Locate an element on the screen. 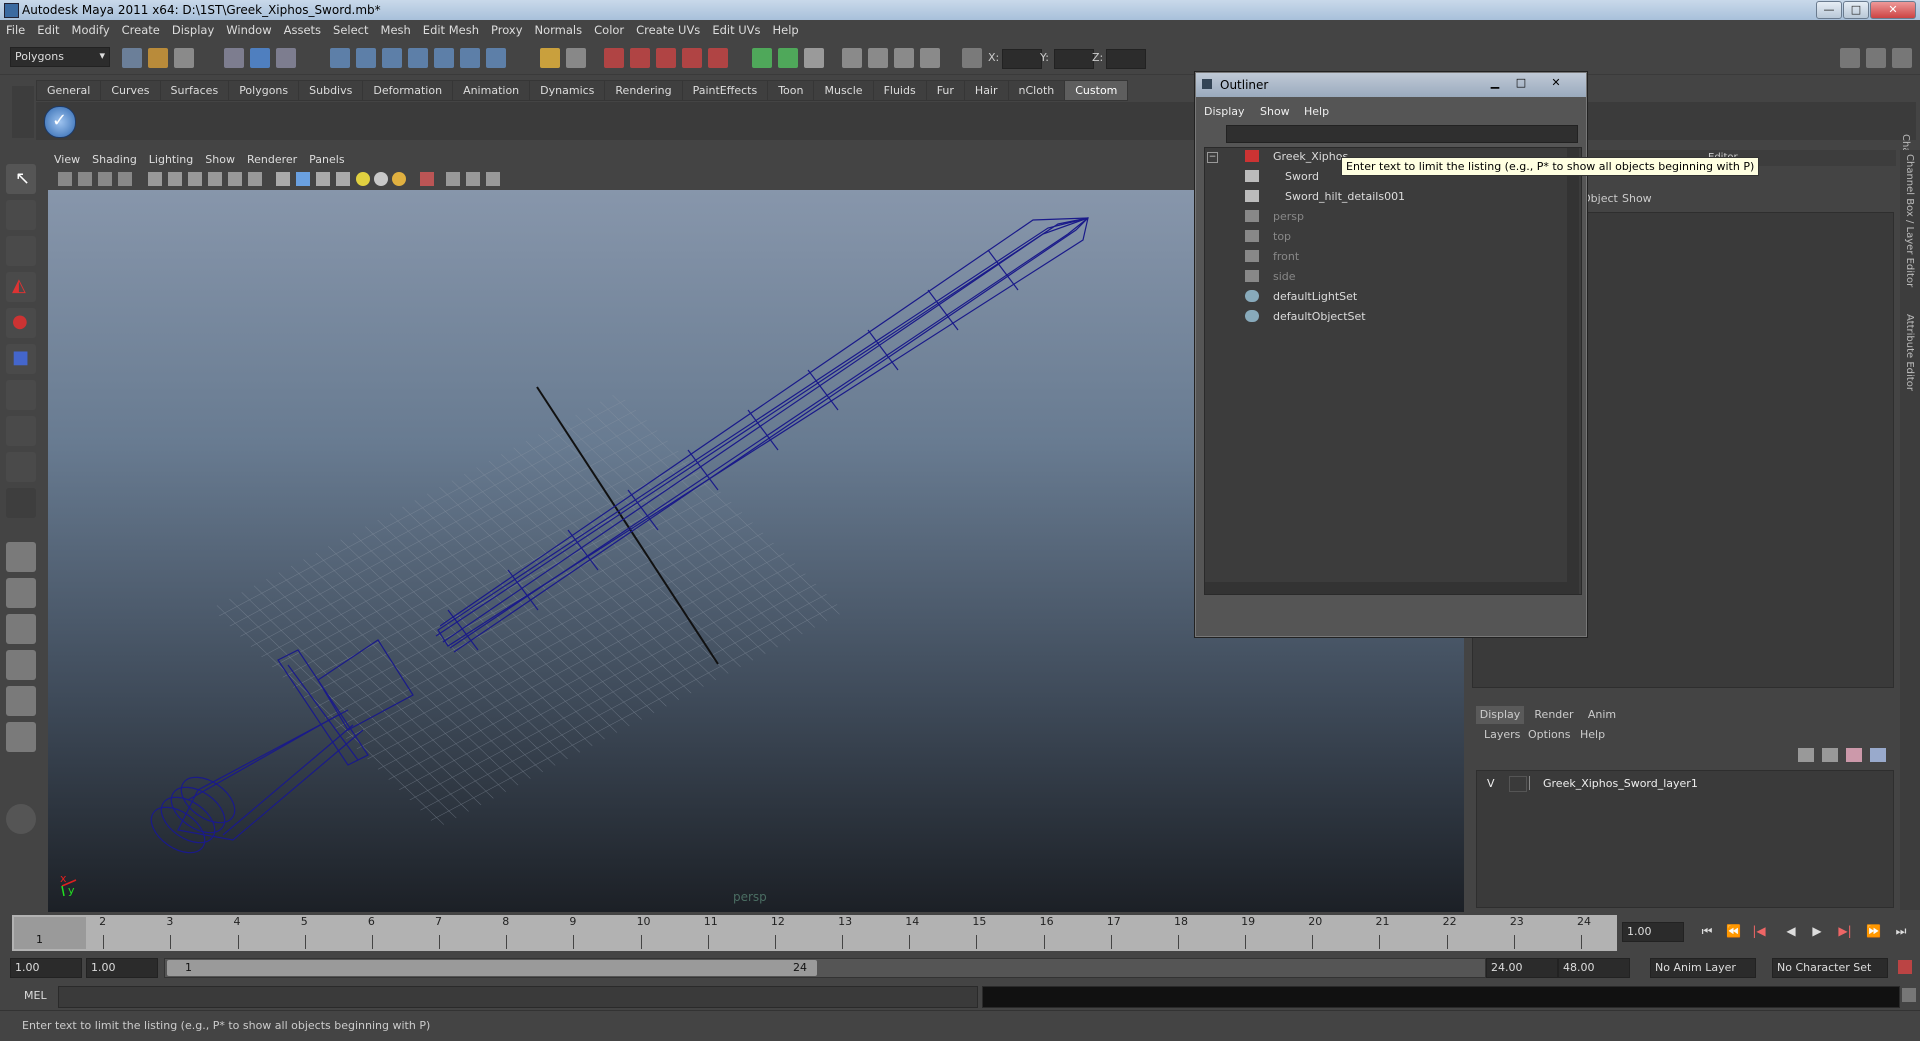 This screenshot has width=1920, height=1041. transform-field-toggle-icon is located at coordinates (814, 58).